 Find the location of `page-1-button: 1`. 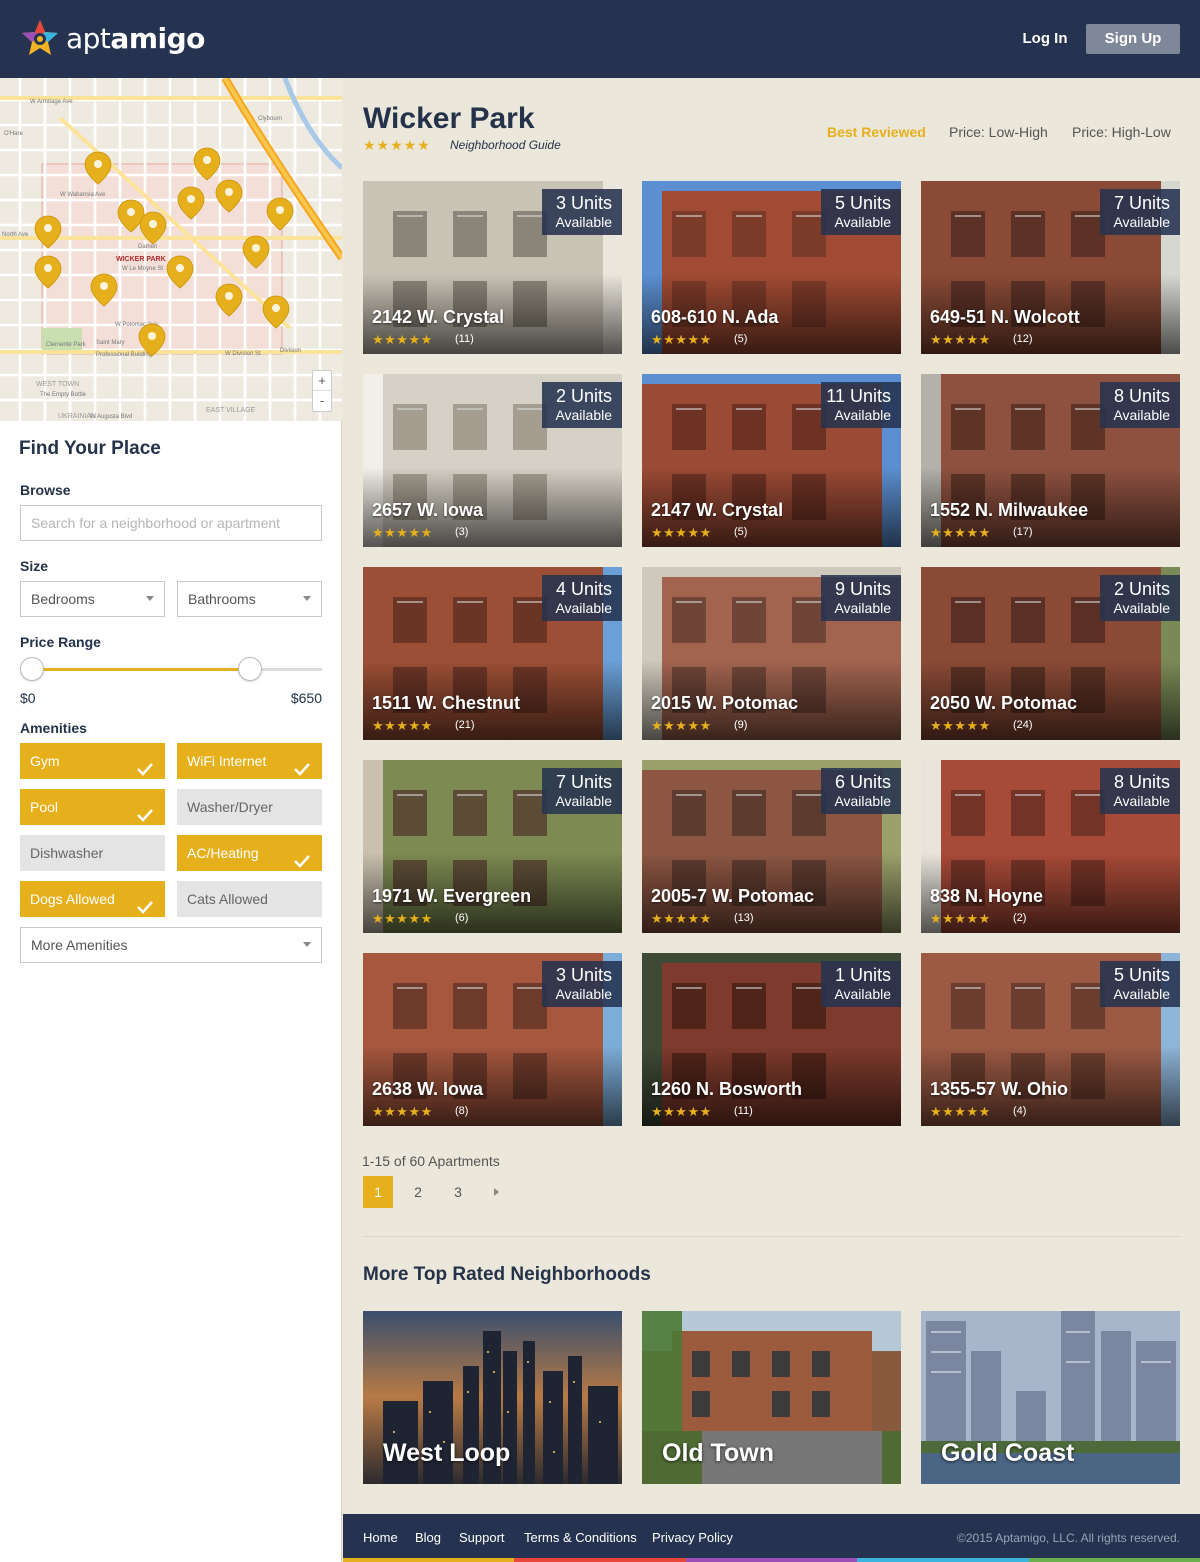

page-1-button: 1 is located at coordinates (378, 1192).